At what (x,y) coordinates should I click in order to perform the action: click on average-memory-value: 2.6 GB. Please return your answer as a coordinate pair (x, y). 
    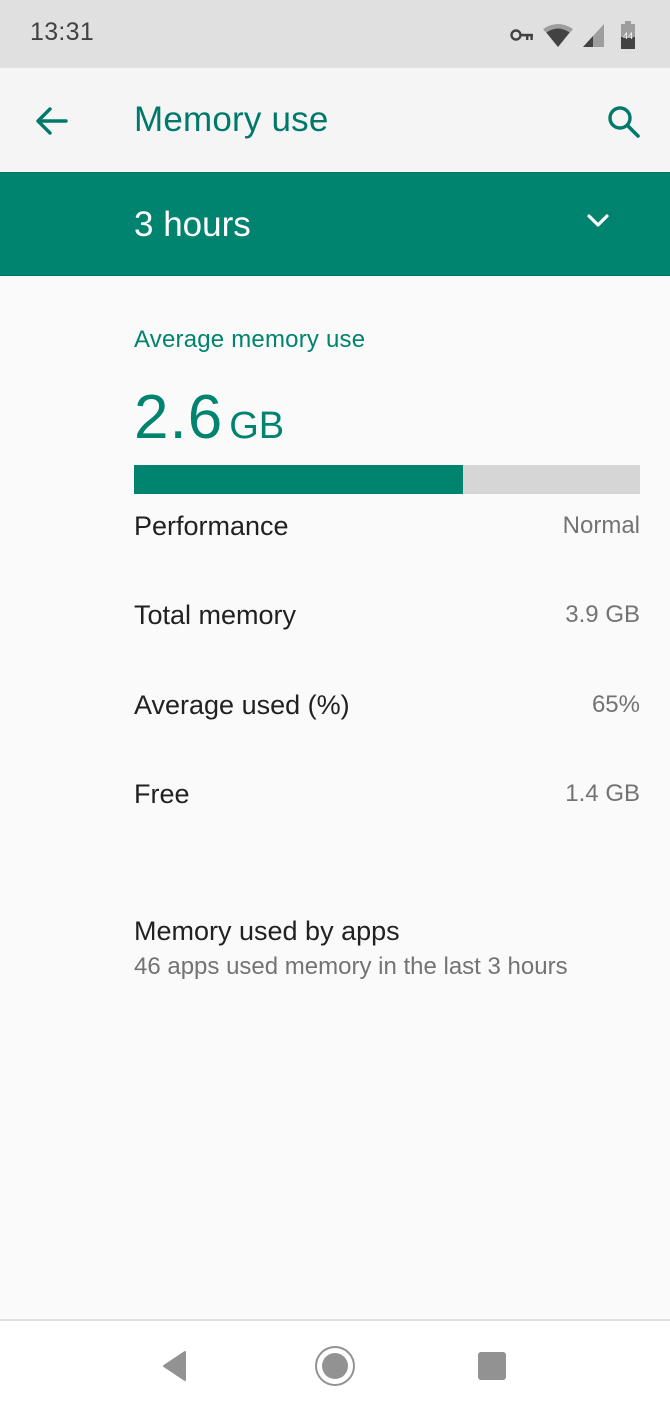
    Looking at the image, I should click on (209, 417).